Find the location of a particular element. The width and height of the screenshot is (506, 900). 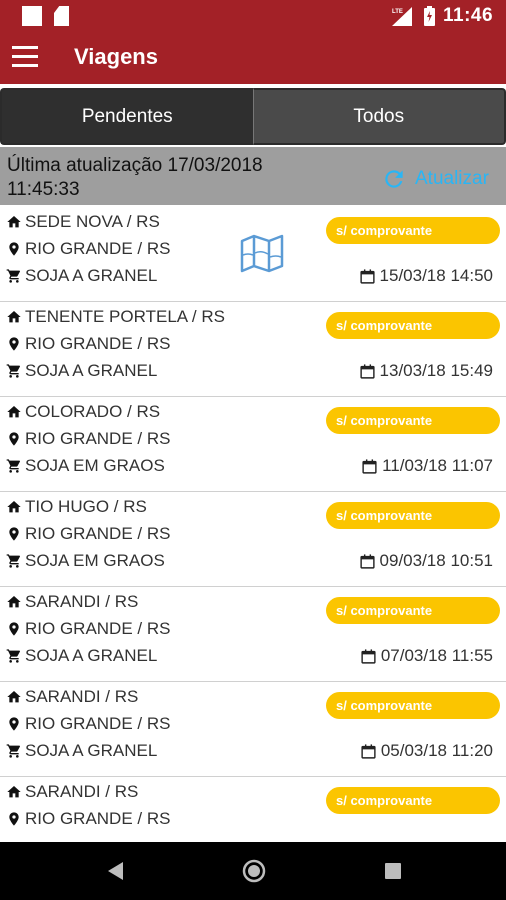

trip-date-label: 09/03/18 10:51 is located at coordinates (436, 560).